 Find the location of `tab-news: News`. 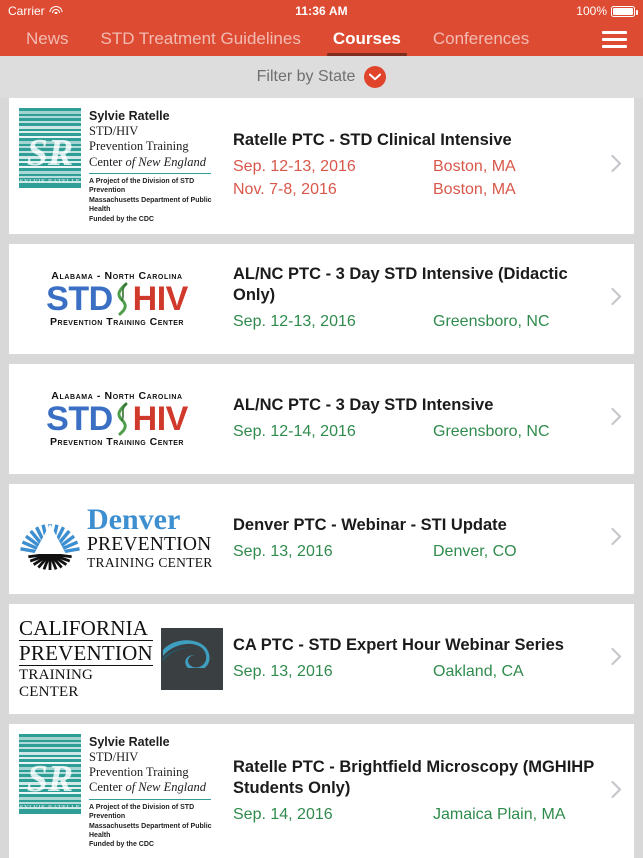

tab-news: News is located at coordinates (47, 39).